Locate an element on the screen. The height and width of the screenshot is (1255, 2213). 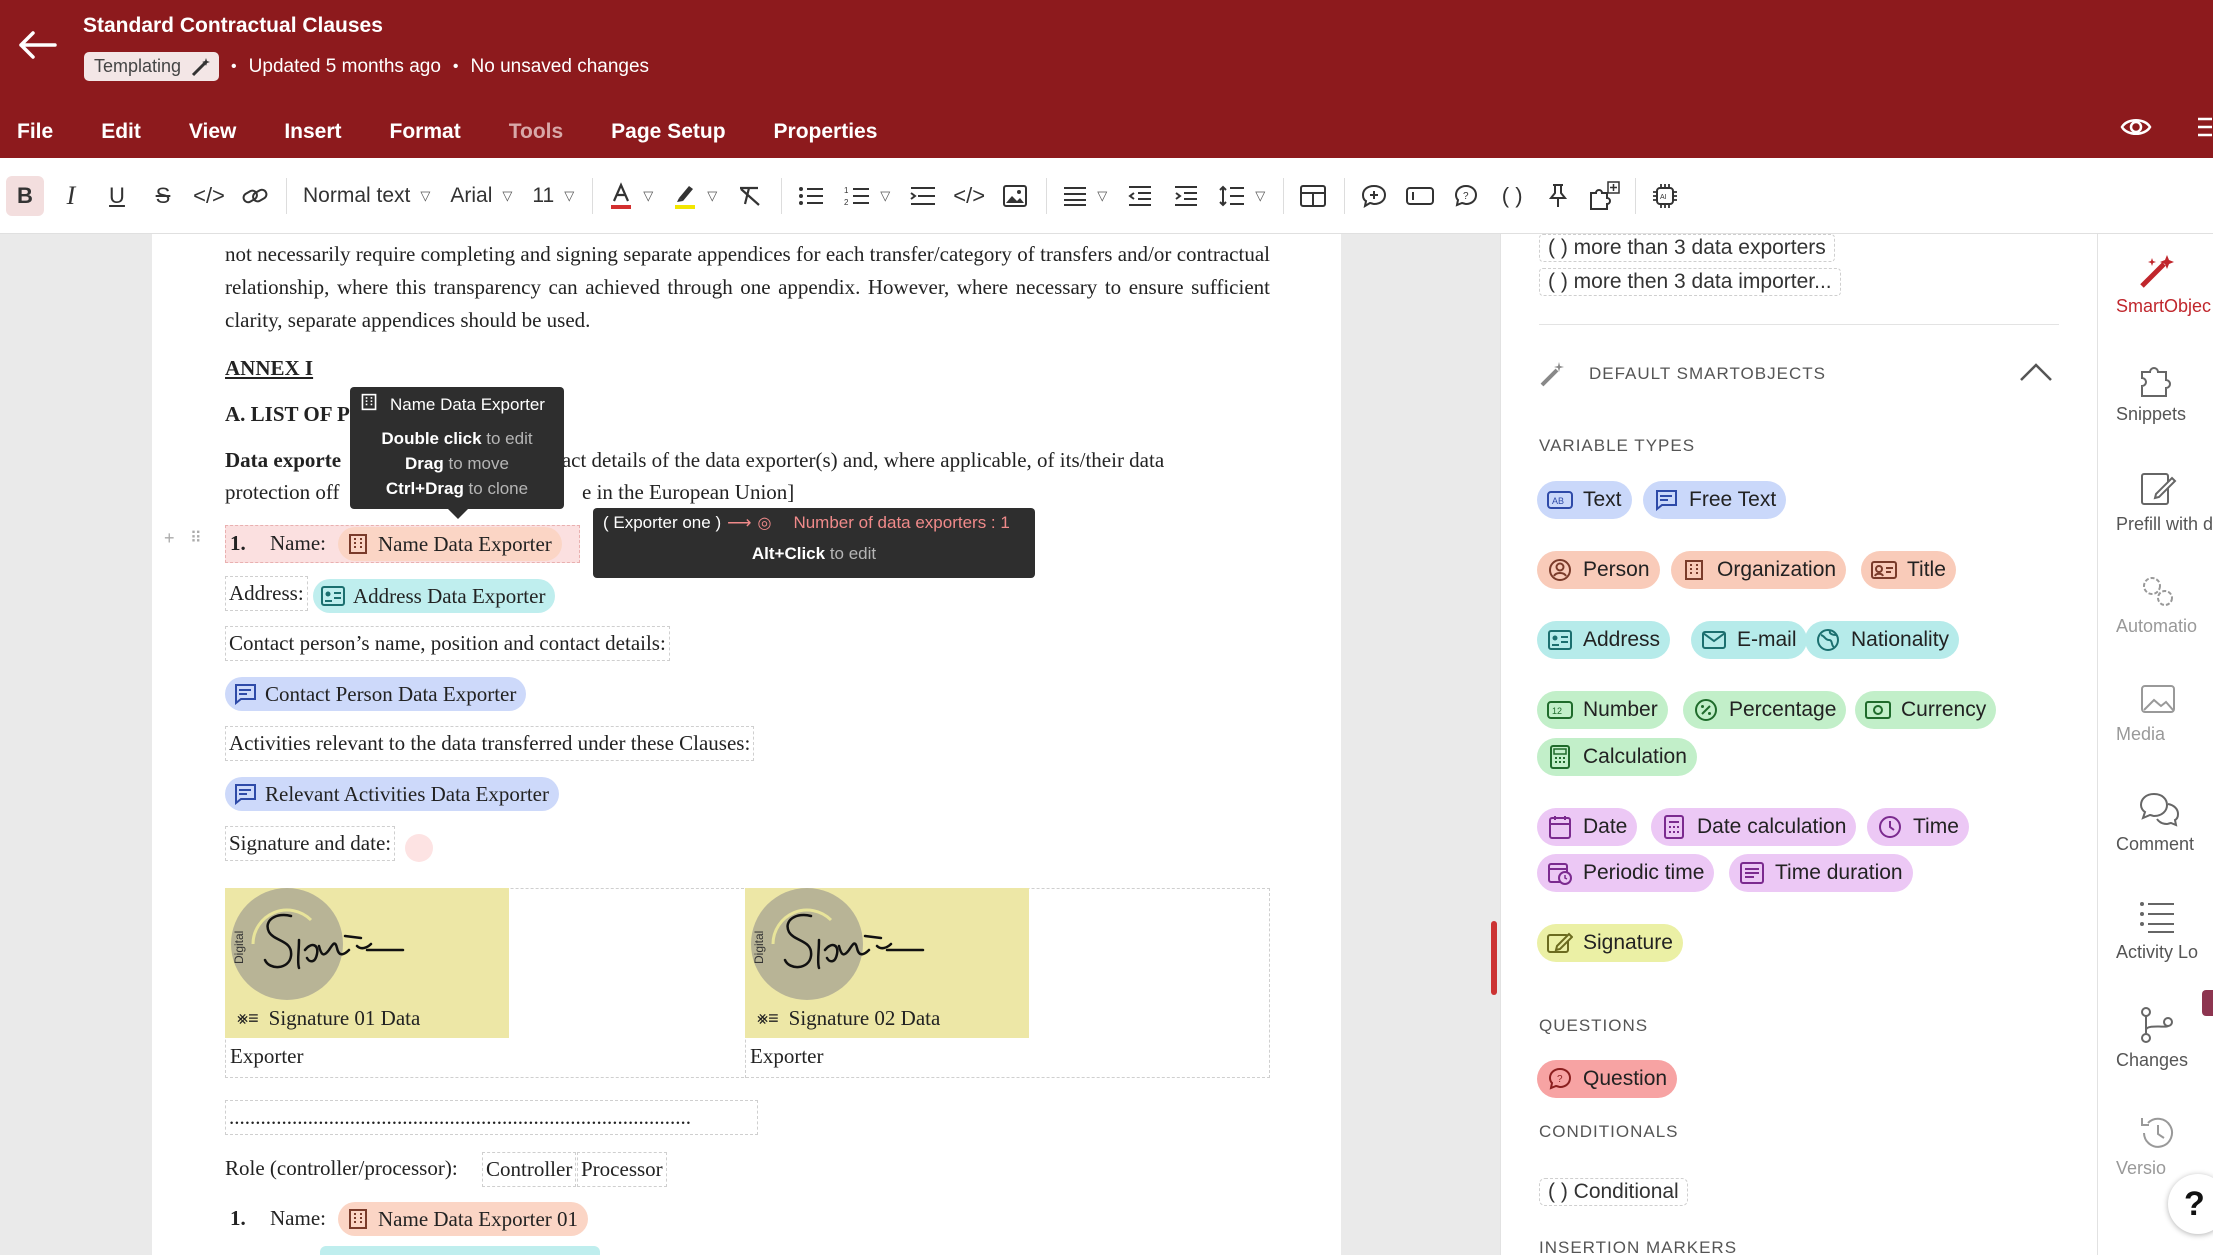
conditional-item: ( ) Conditional is located at coordinates (1613, 1192).